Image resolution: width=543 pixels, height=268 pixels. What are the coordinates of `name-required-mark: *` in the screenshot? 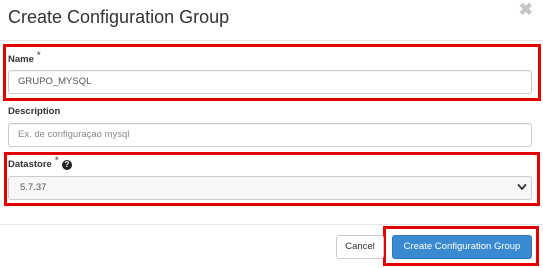 It's located at (39, 55).